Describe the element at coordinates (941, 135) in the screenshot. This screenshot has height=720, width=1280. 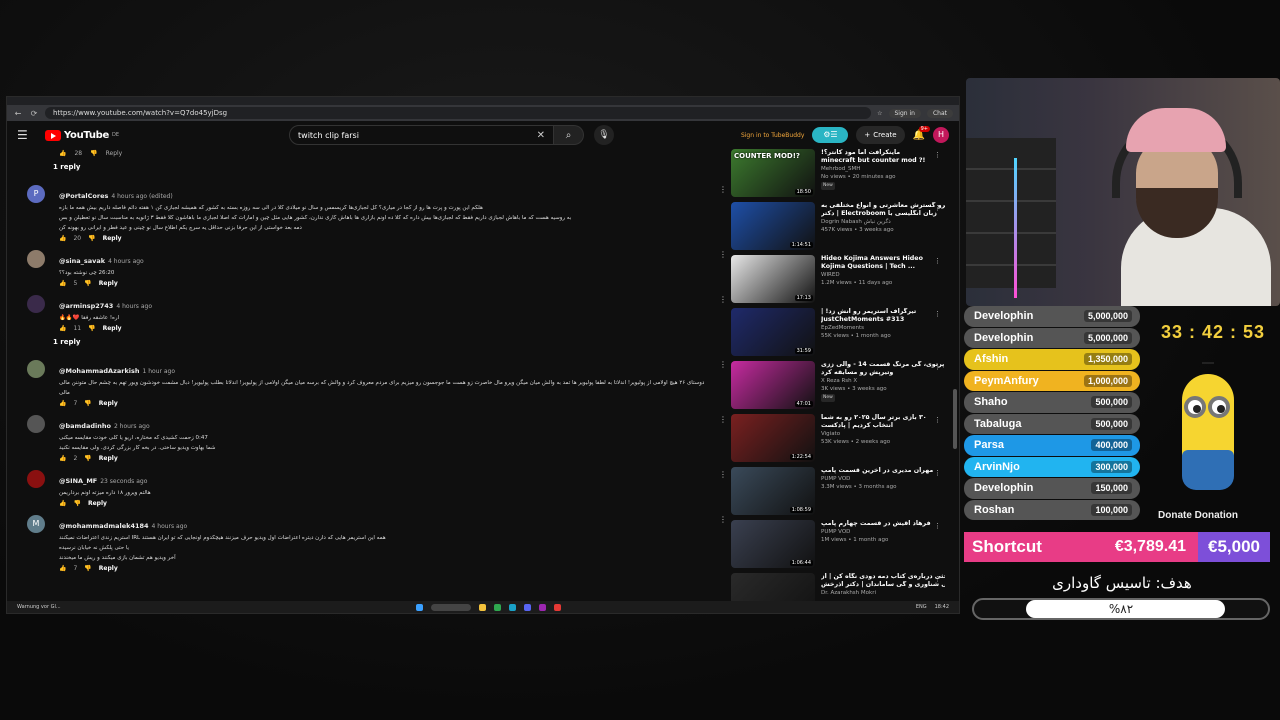
I see `account-avatar: H` at that location.